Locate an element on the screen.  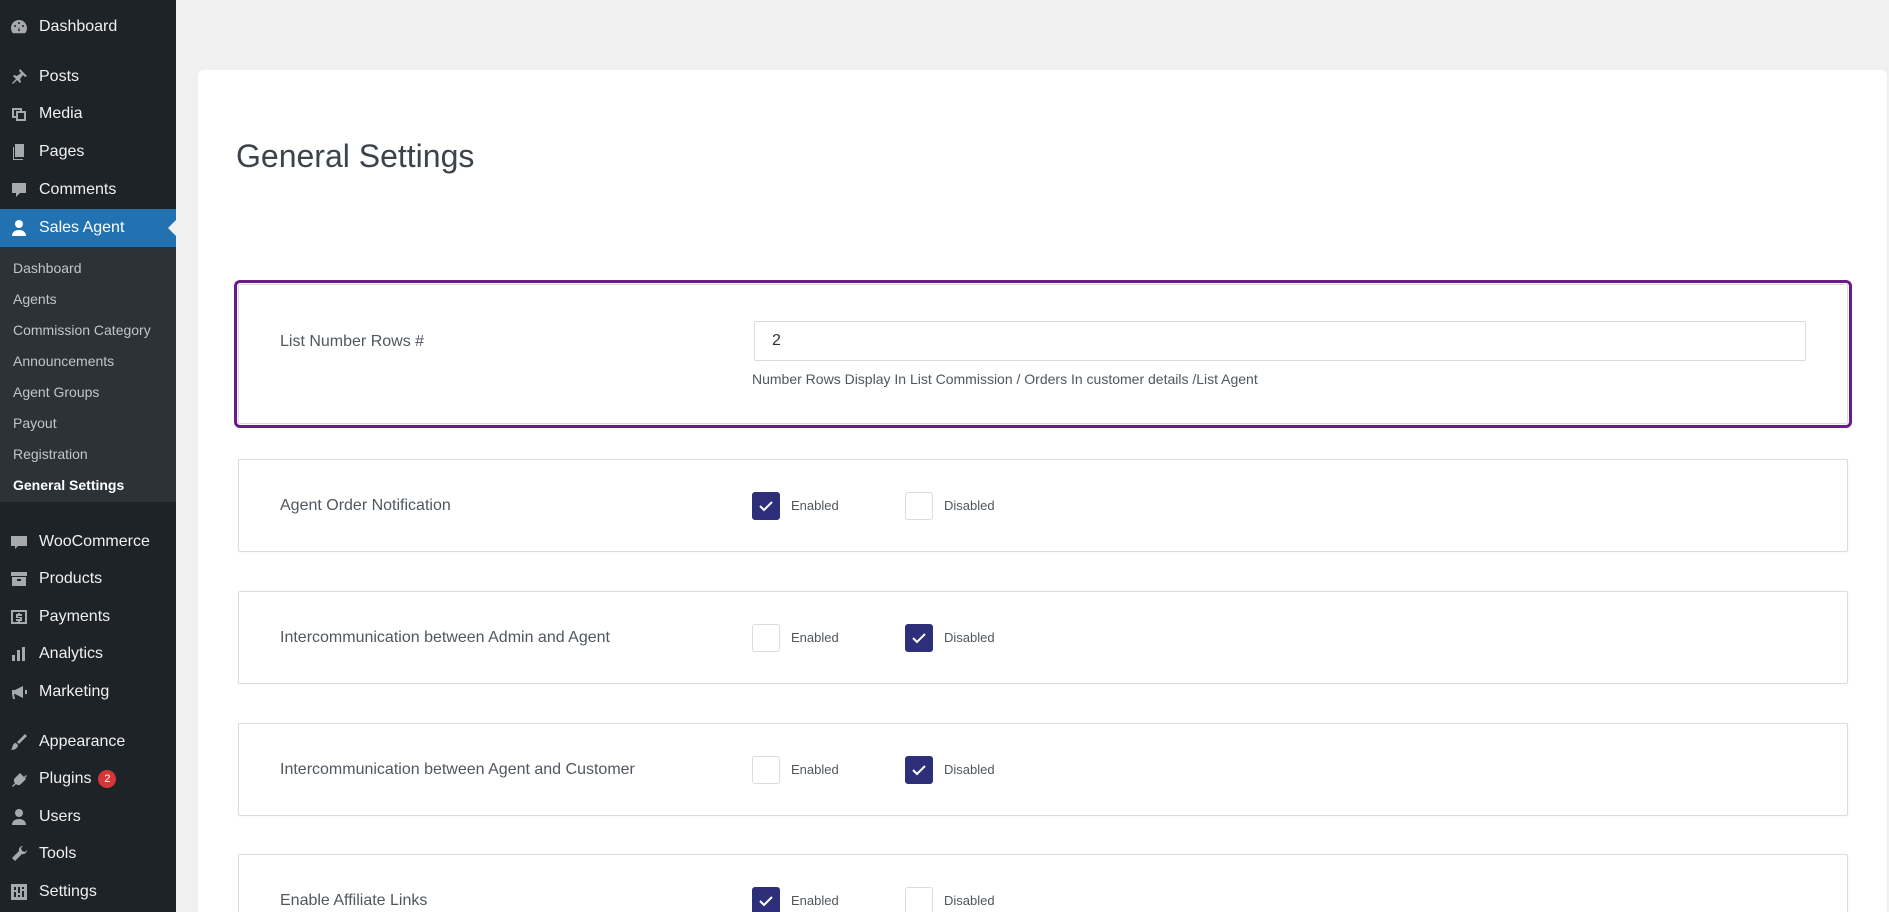
menu-label: Marketing is located at coordinates (74, 691).